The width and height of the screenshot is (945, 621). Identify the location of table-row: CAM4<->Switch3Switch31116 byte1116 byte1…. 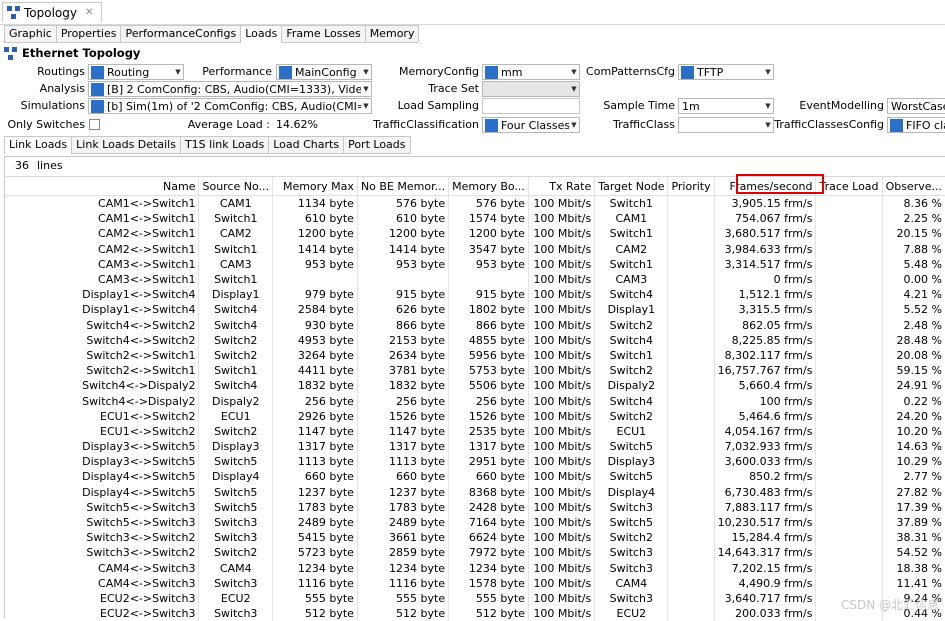
(475, 583).